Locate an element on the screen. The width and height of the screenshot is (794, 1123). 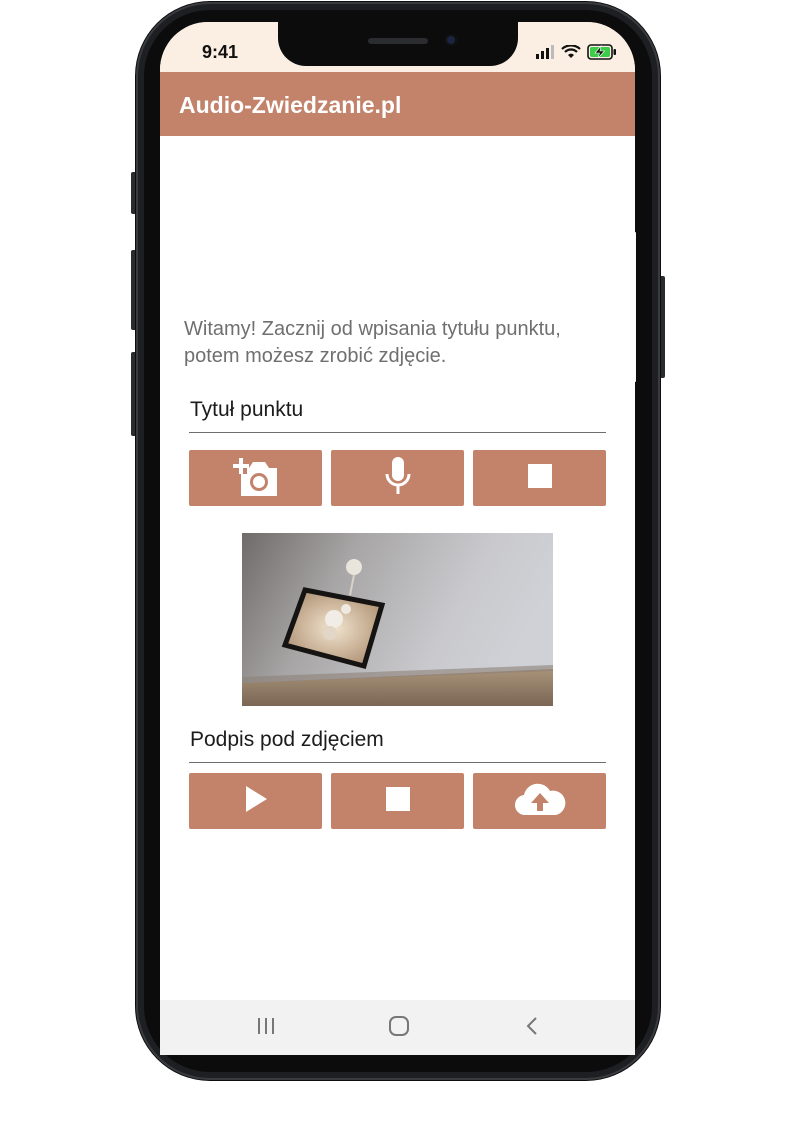
speaker-grille is located at coordinates (398, 41).